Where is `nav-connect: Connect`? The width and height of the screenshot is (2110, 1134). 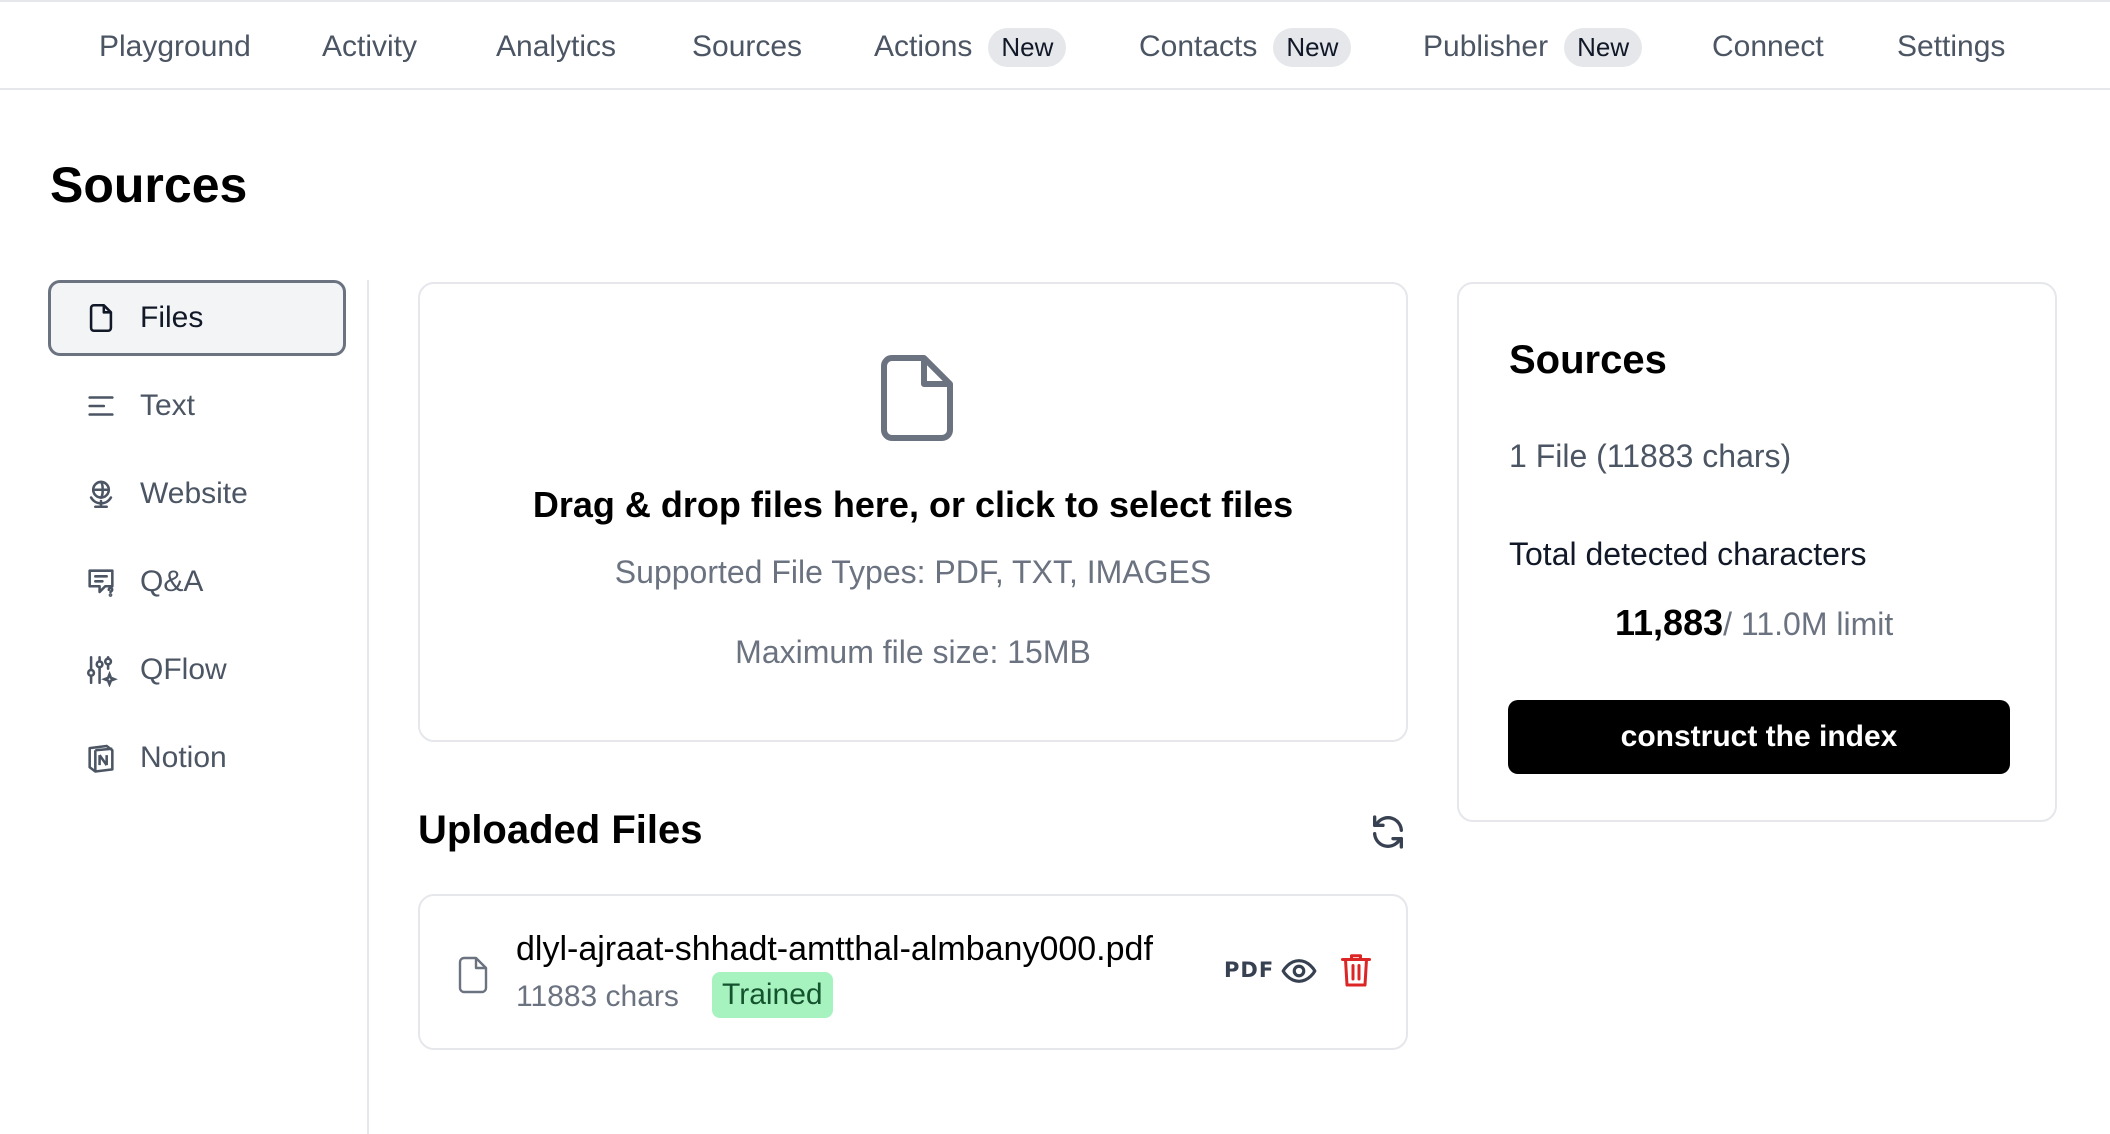 nav-connect: Connect is located at coordinates (1768, 47).